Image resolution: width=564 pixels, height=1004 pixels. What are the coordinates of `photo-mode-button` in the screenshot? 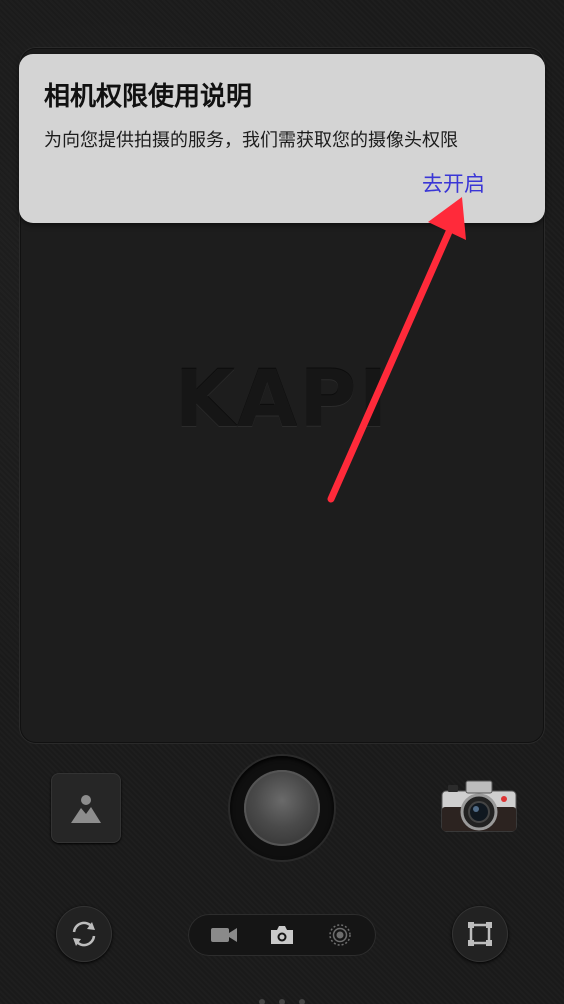 It's located at (282, 935).